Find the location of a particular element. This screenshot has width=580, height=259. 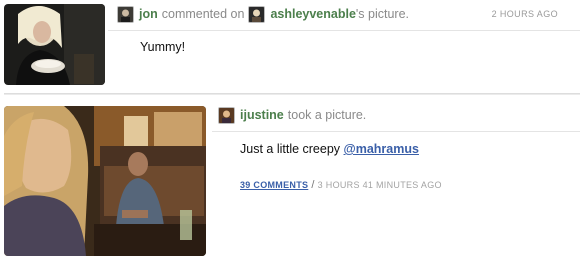

activity-header: ijustine took a picture. is located at coordinates (294, 115).